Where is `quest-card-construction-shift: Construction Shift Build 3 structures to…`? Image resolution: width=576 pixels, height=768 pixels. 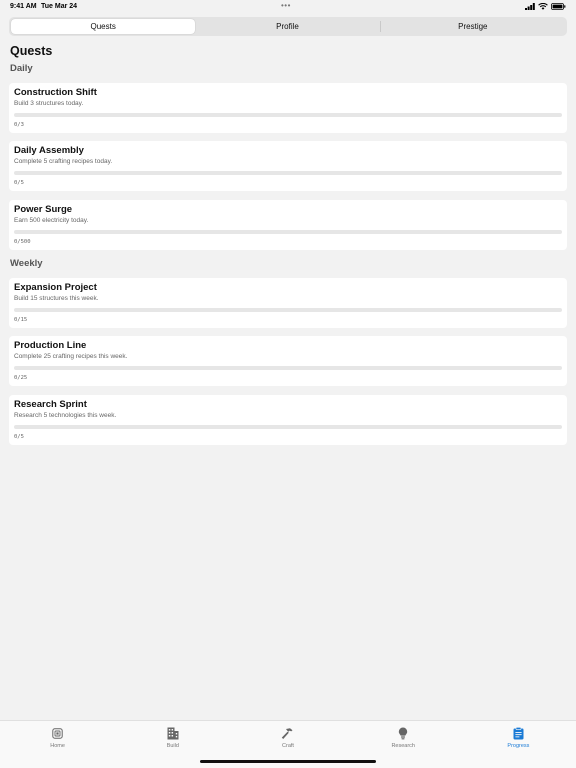
quest-card-construction-shift: Construction Shift Build 3 structures to… is located at coordinates (288, 108).